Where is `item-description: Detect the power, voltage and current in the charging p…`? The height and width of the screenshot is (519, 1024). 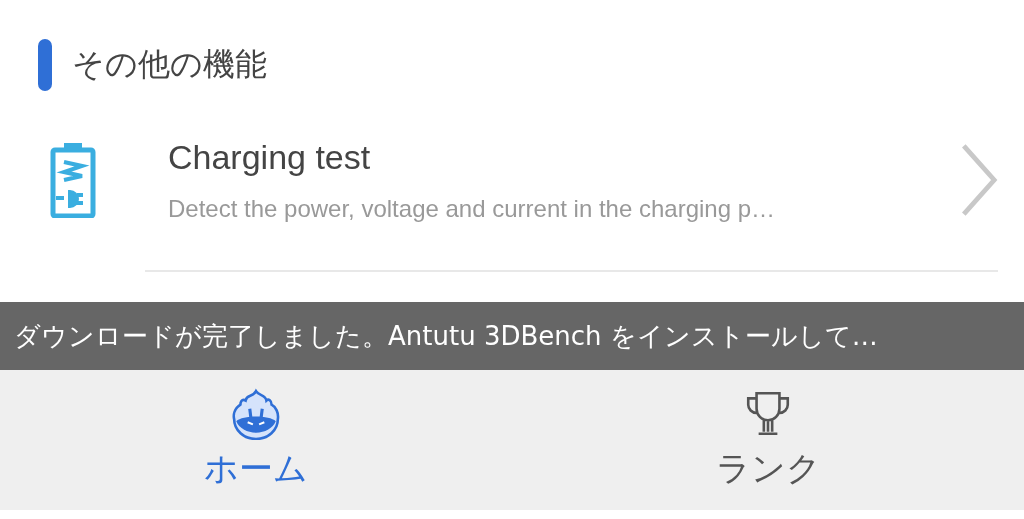
item-description: Detect the power, voltage and current in the charging p… is located at coordinates (472, 208).